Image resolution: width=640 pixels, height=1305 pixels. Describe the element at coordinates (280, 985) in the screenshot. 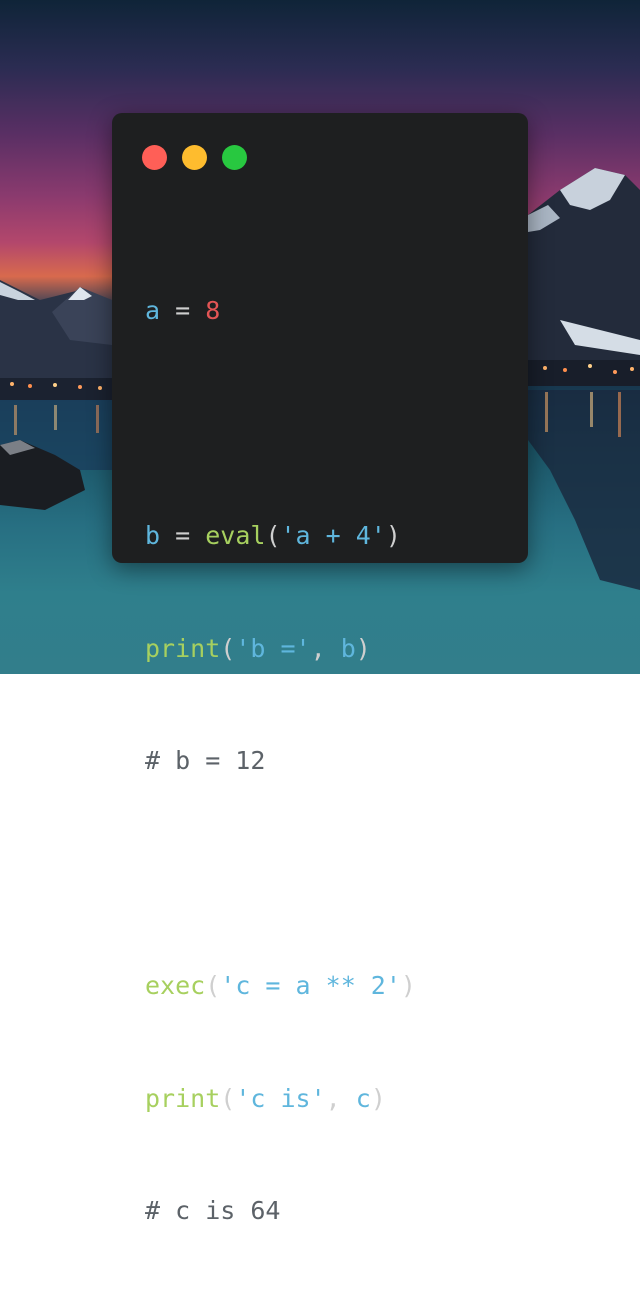

I see `code-line-5: exec('c = a ** 2')` at that location.